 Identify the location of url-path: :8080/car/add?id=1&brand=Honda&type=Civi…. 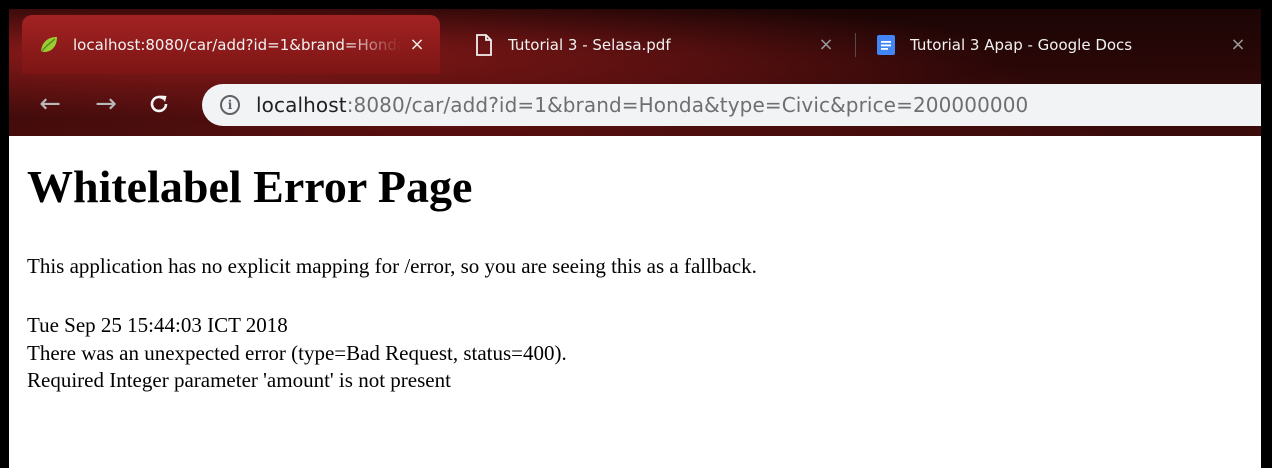
(687, 105).